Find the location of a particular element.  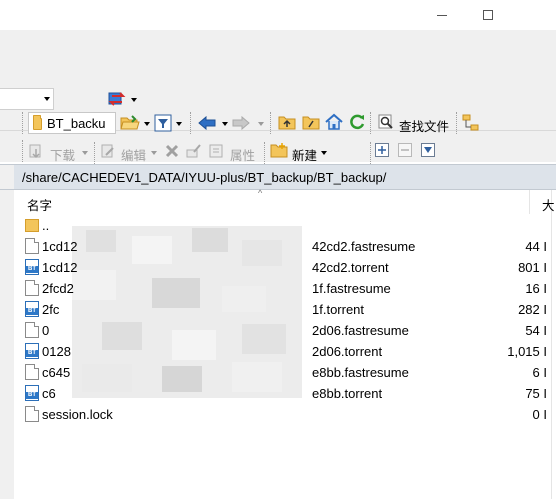

file-name: session.lock is located at coordinates (77, 414).